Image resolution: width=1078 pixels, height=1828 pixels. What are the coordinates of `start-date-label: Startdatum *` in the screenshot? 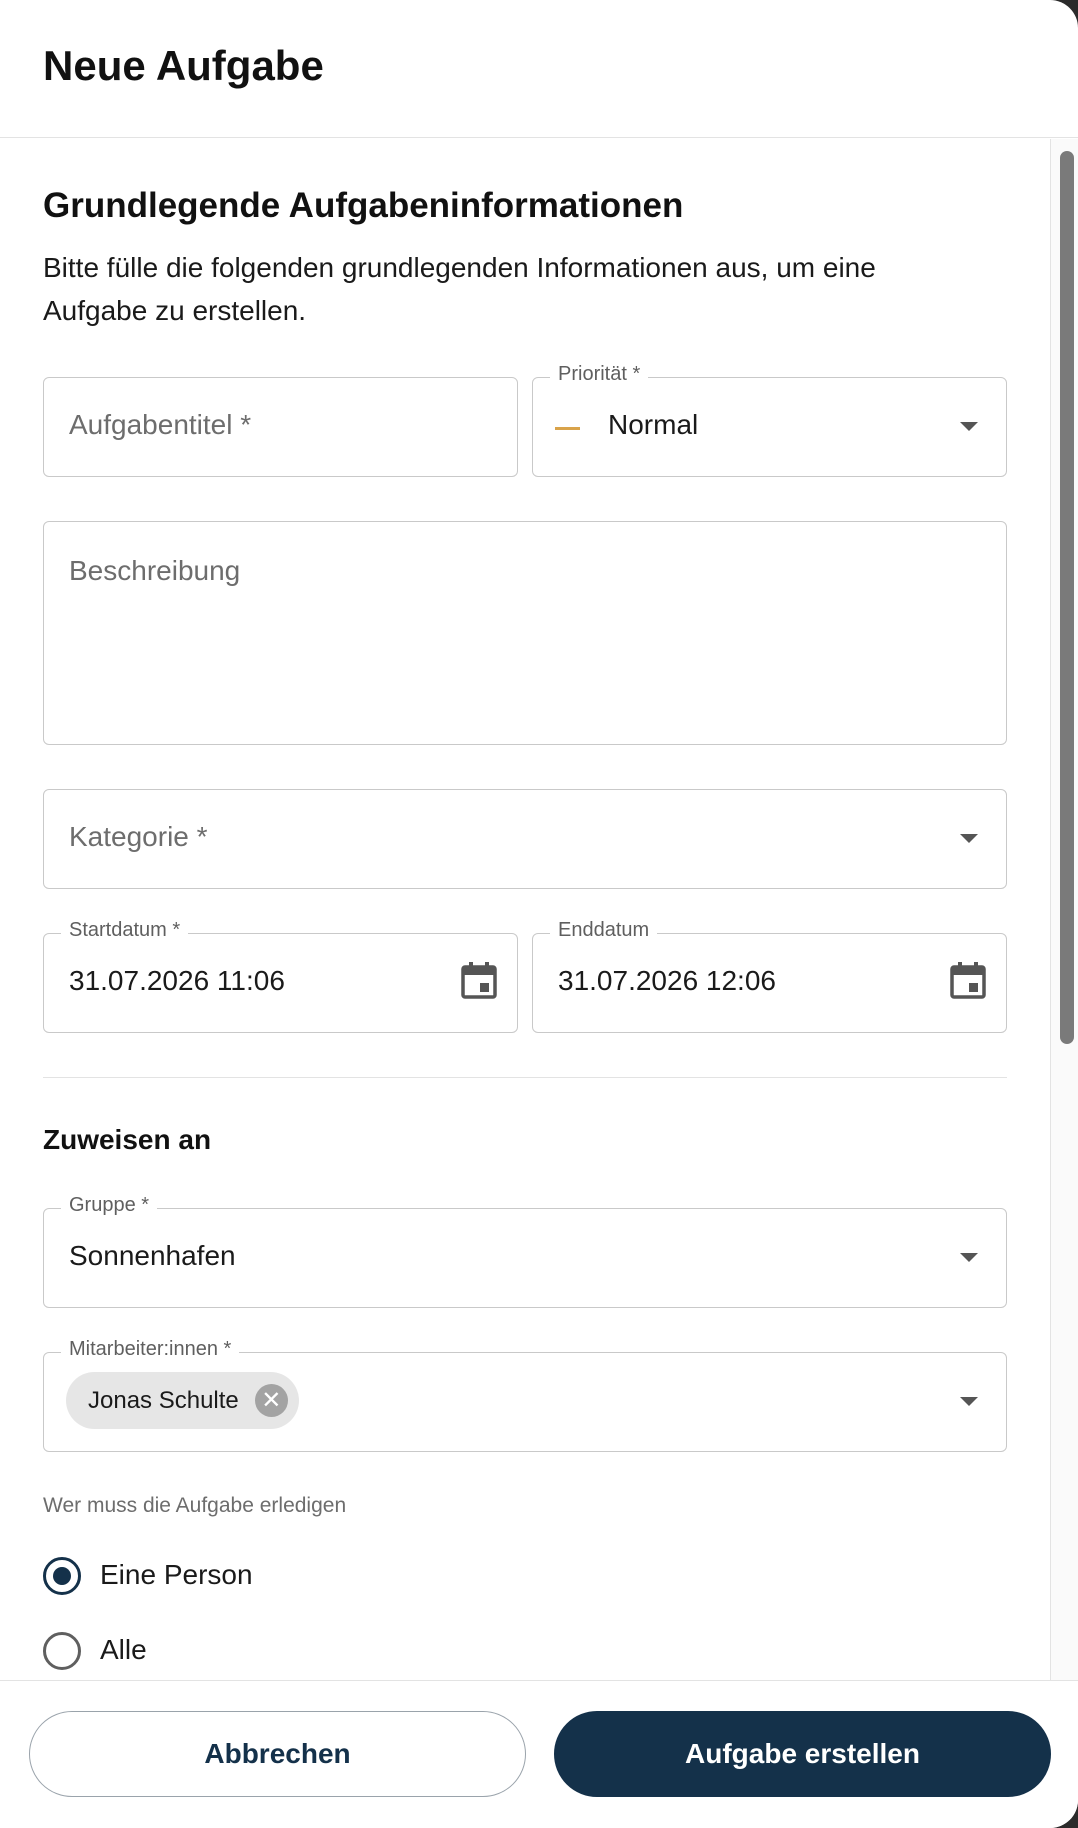 It's located at (125, 930).